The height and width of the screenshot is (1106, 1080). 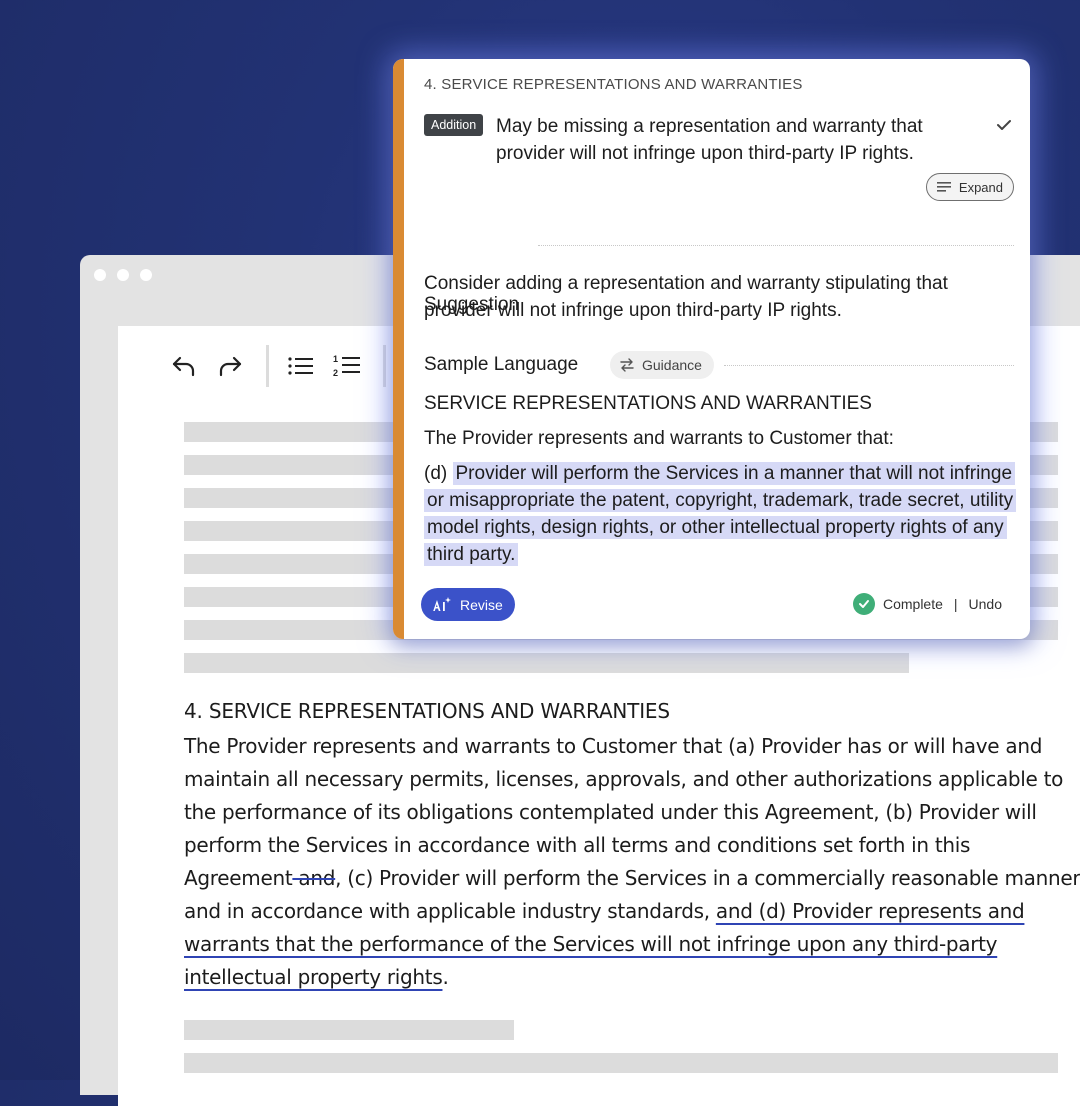 I want to click on undo-icon, so click(x=183, y=366).